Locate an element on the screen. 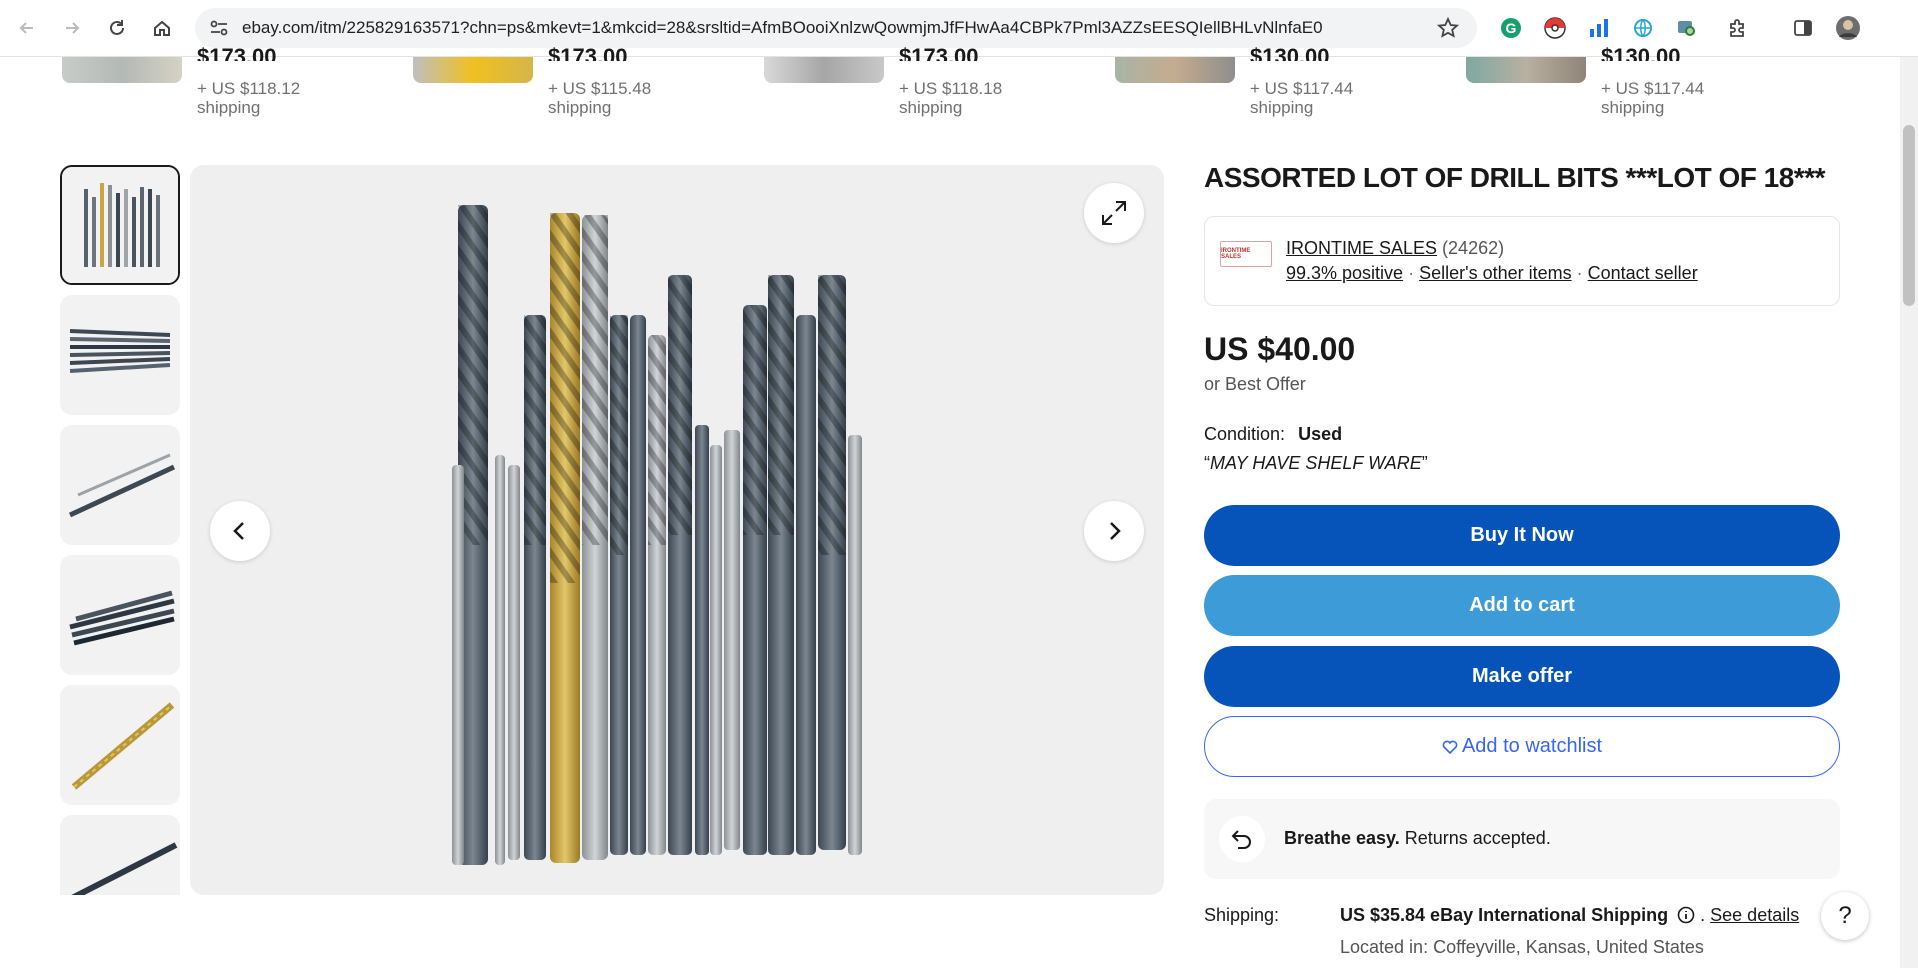 The height and width of the screenshot is (968, 1918). site-info-icon is located at coordinates (219, 28).